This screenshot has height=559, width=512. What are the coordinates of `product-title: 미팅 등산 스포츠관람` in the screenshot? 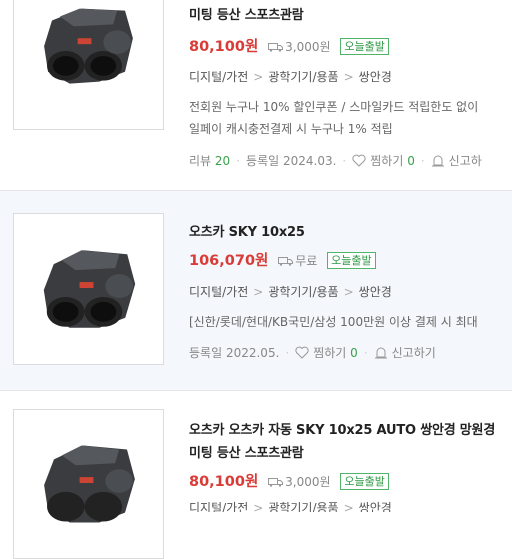 It's located at (246, 13).